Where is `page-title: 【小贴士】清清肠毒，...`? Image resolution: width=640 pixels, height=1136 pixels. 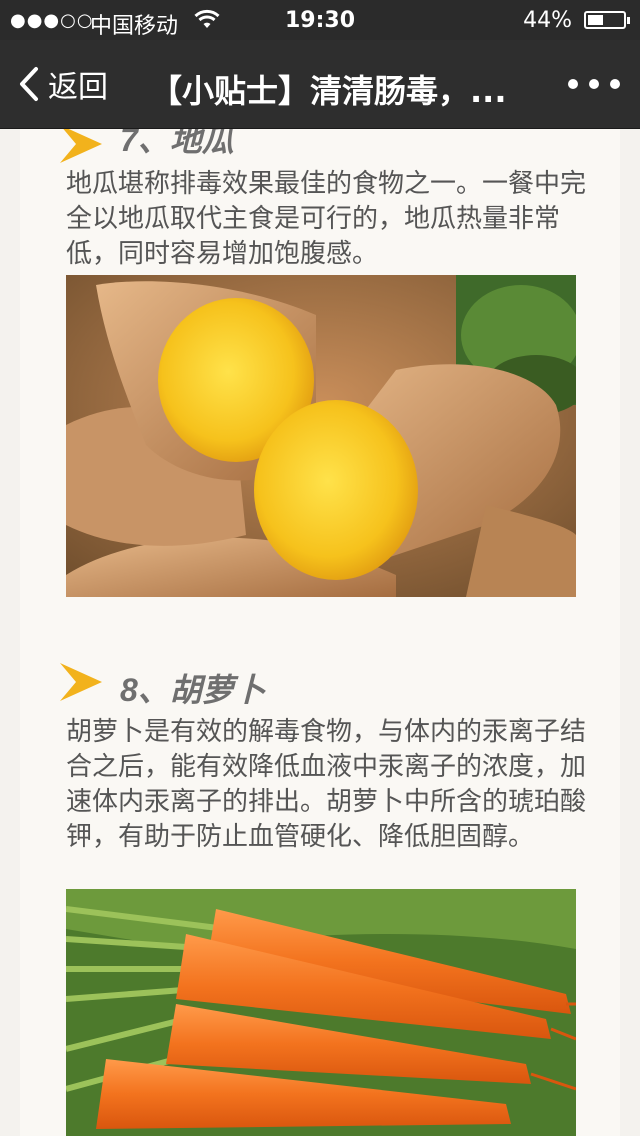
page-title: 【小贴士】清清肠毒，... is located at coordinates (328, 91).